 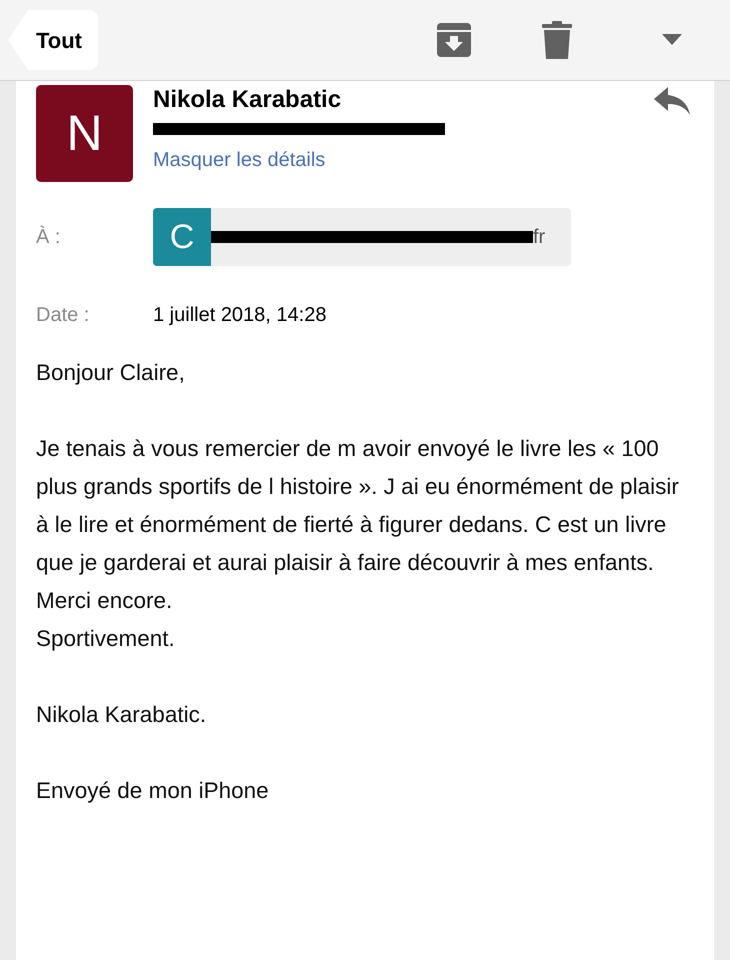 What do you see at coordinates (362, 237) in the screenshot?
I see `recipient-chip: C fr` at bounding box center [362, 237].